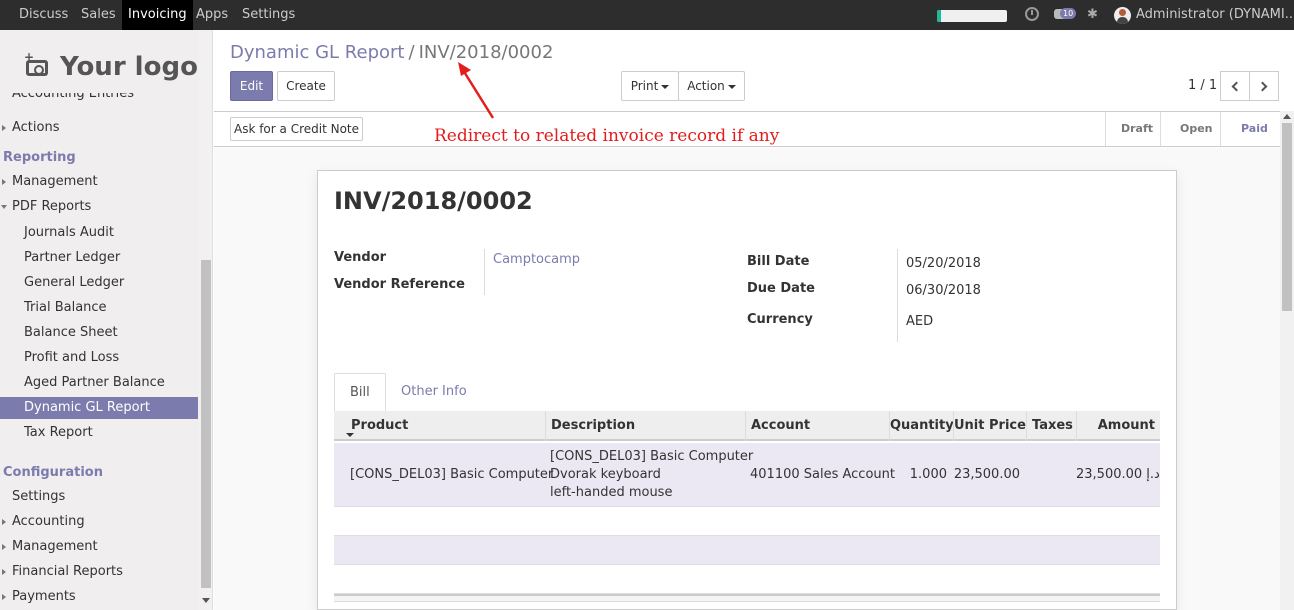 This screenshot has width=1294, height=610. What do you see at coordinates (1051, 426) in the screenshot?
I see `column-taxes: Taxes` at bounding box center [1051, 426].